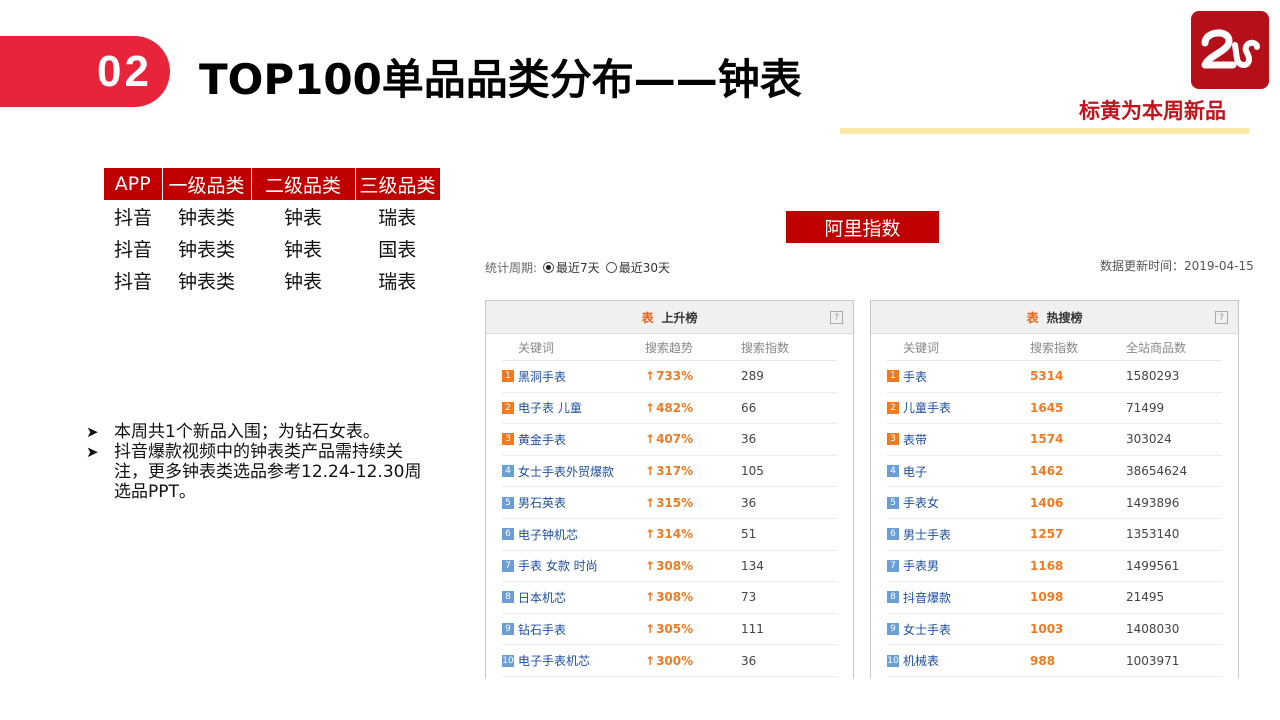  Describe the element at coordinates (958, 502) in the screenshot. I see `keyword-cell: 5 手表女` at that location.